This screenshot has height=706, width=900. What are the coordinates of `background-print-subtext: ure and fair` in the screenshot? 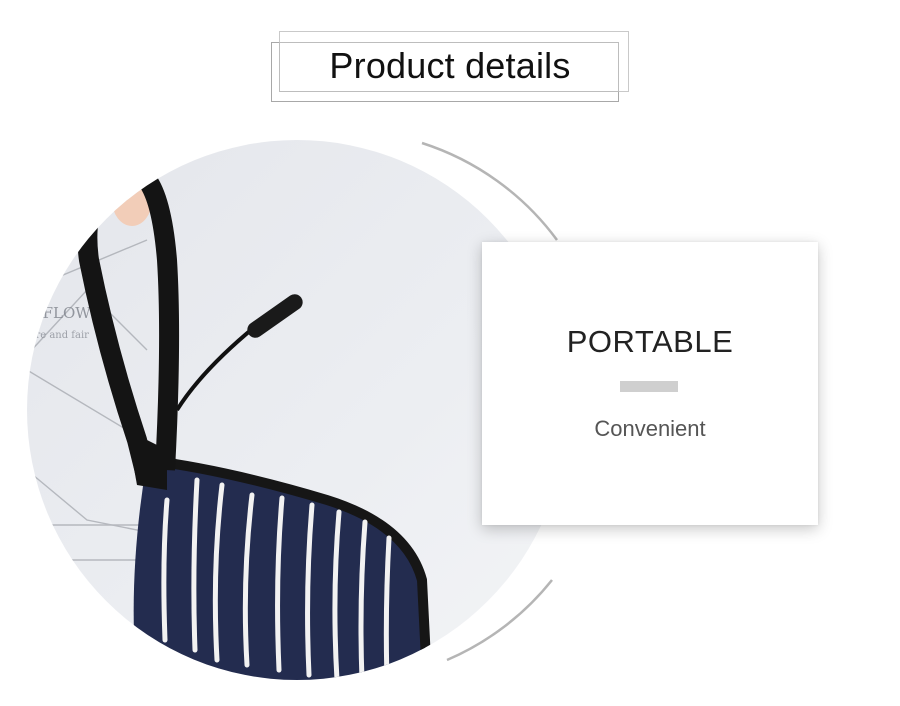 It's located at (59, 335).